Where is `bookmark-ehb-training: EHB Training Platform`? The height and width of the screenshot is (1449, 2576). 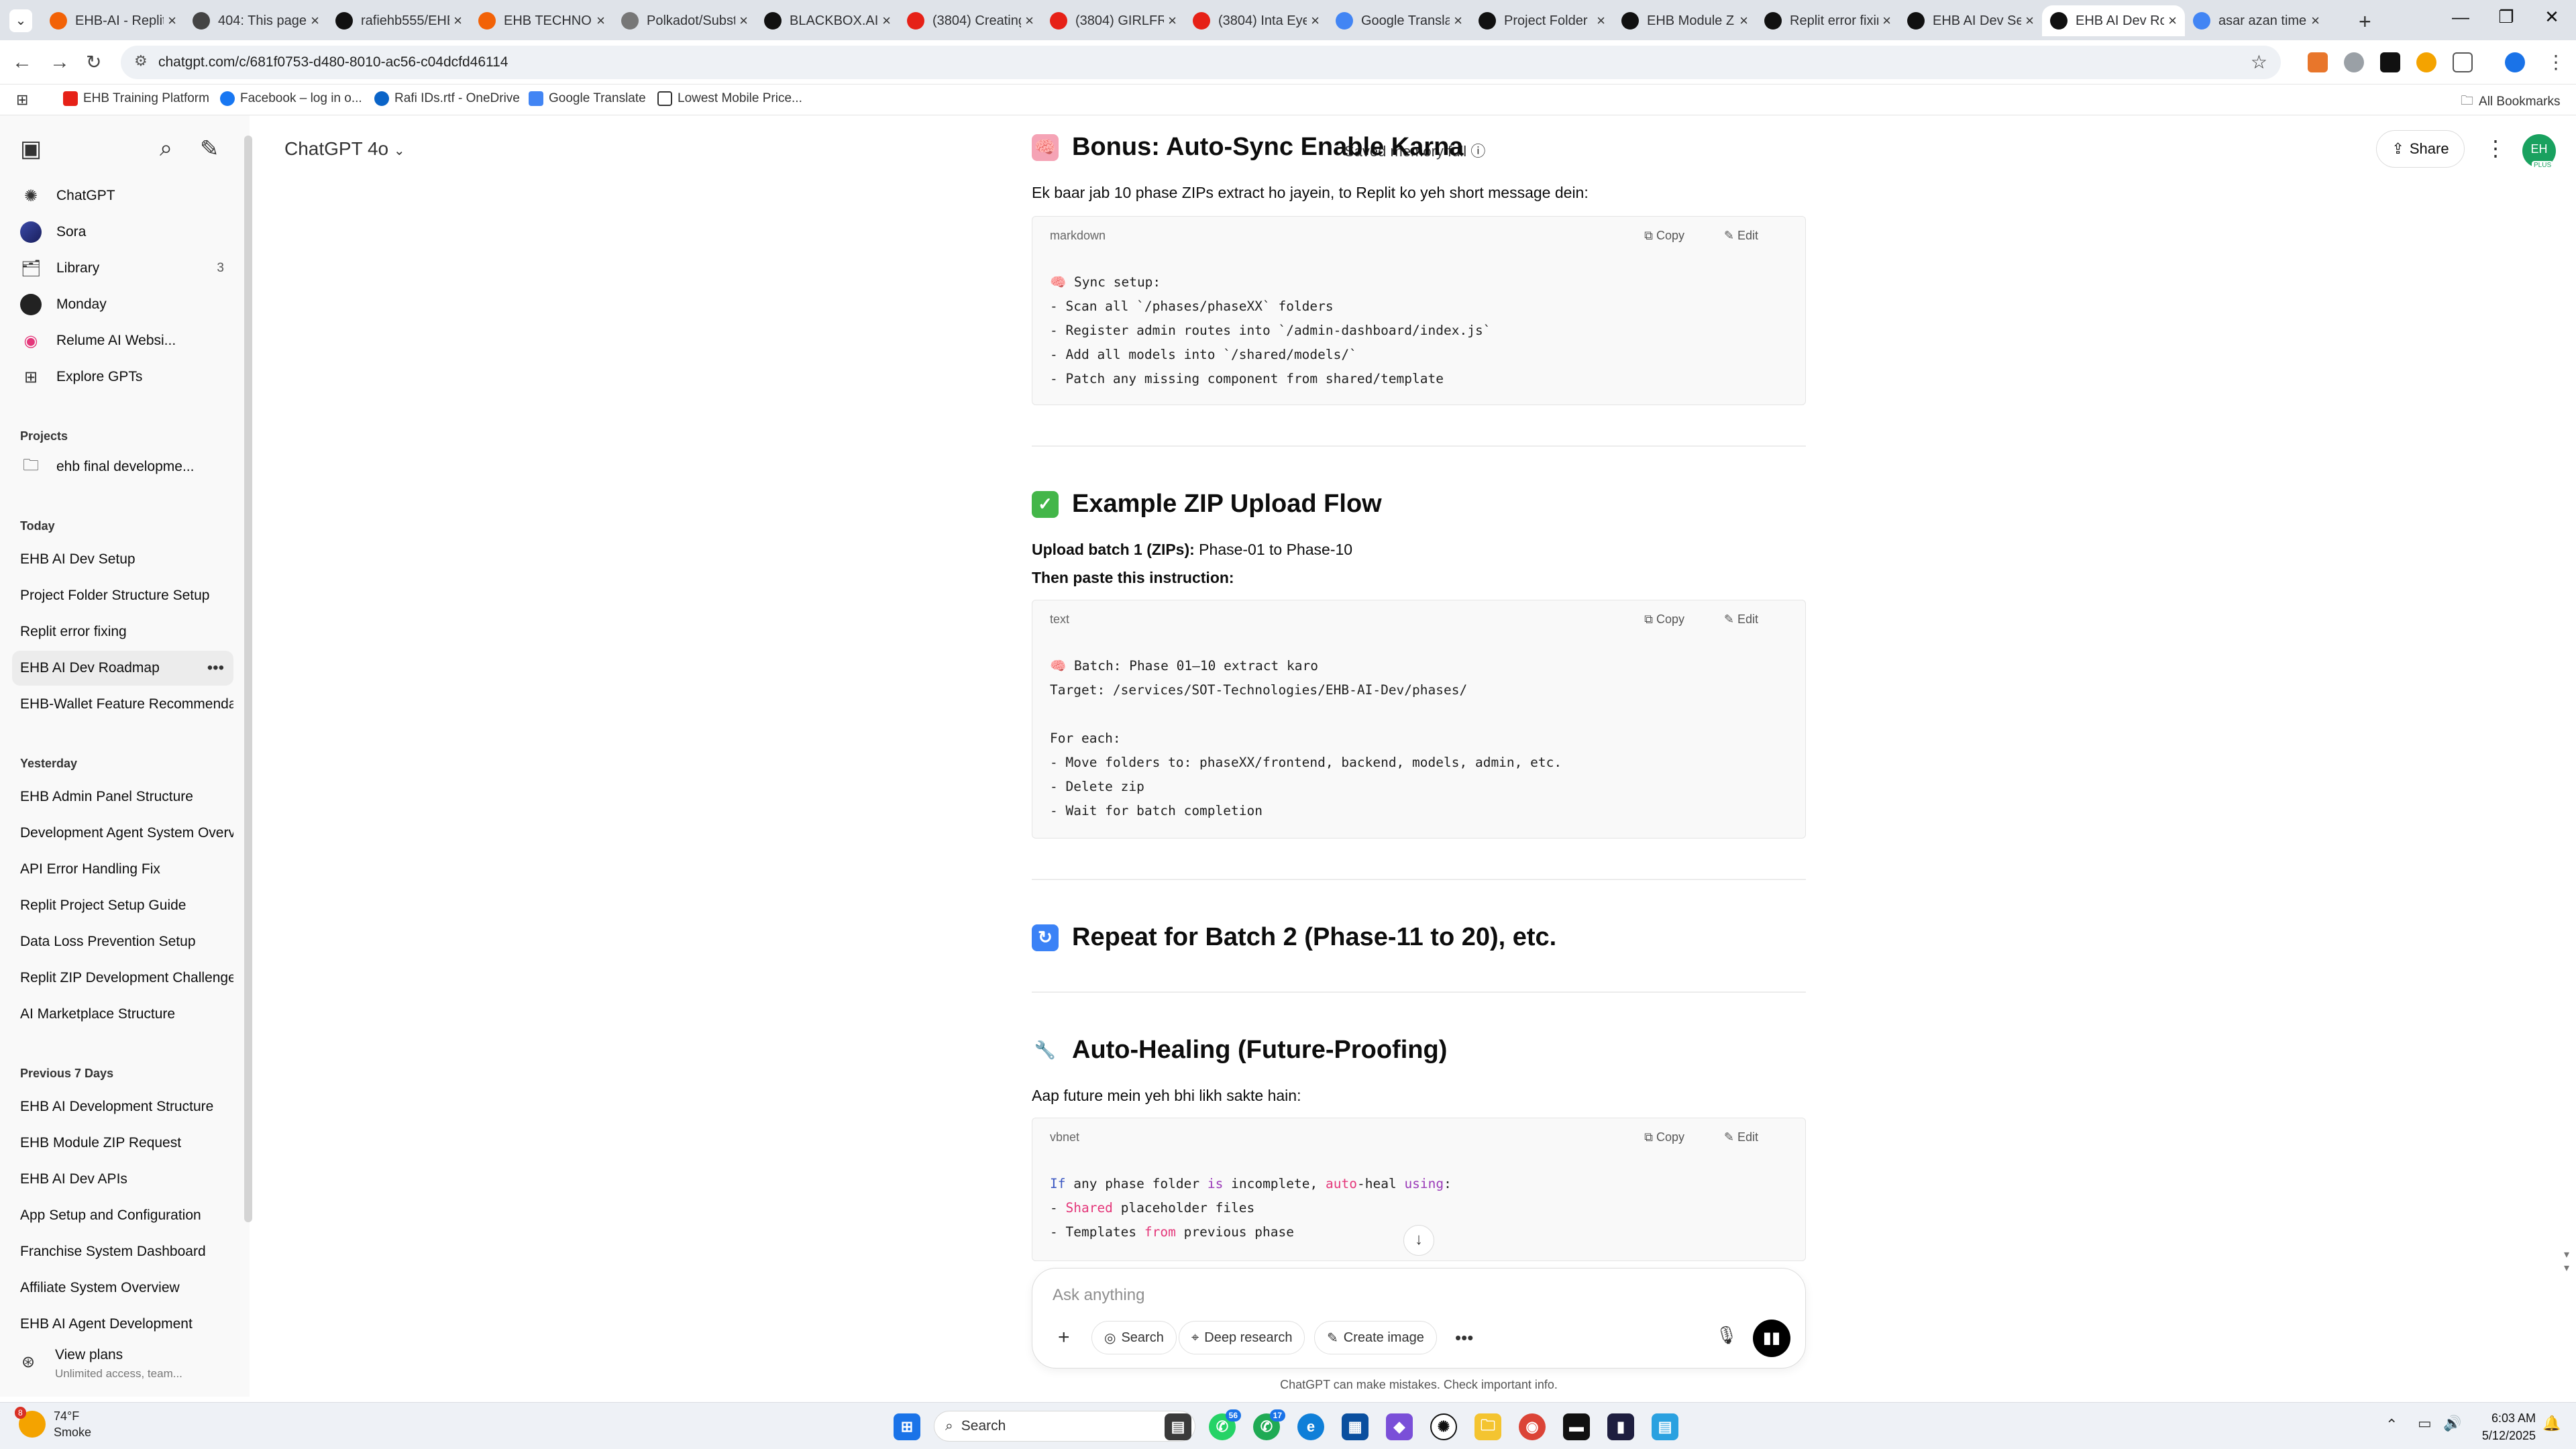
bookmark-ehb-training: EHB Training Platform is located at coordinates (136, 98).